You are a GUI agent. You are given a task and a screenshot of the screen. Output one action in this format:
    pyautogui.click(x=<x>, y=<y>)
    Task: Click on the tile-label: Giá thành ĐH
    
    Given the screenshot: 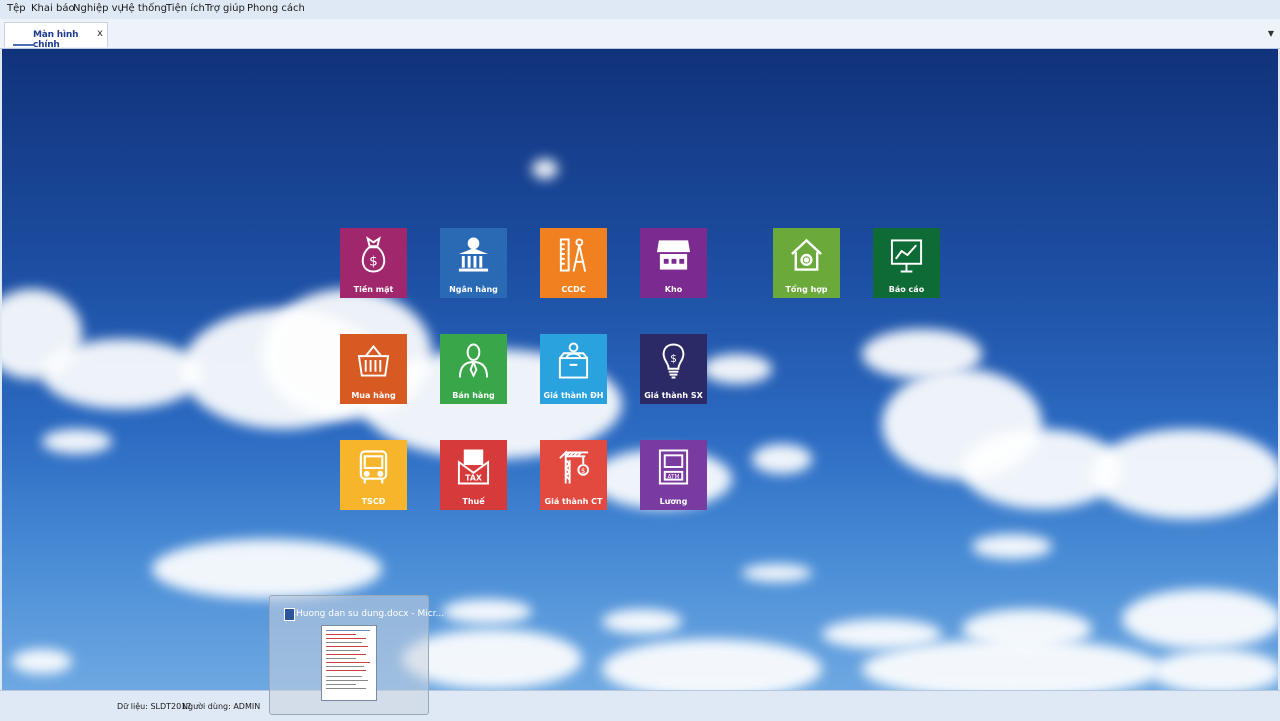 What is the action you would take?
    pyautogui.click(x=573, y=395)
    